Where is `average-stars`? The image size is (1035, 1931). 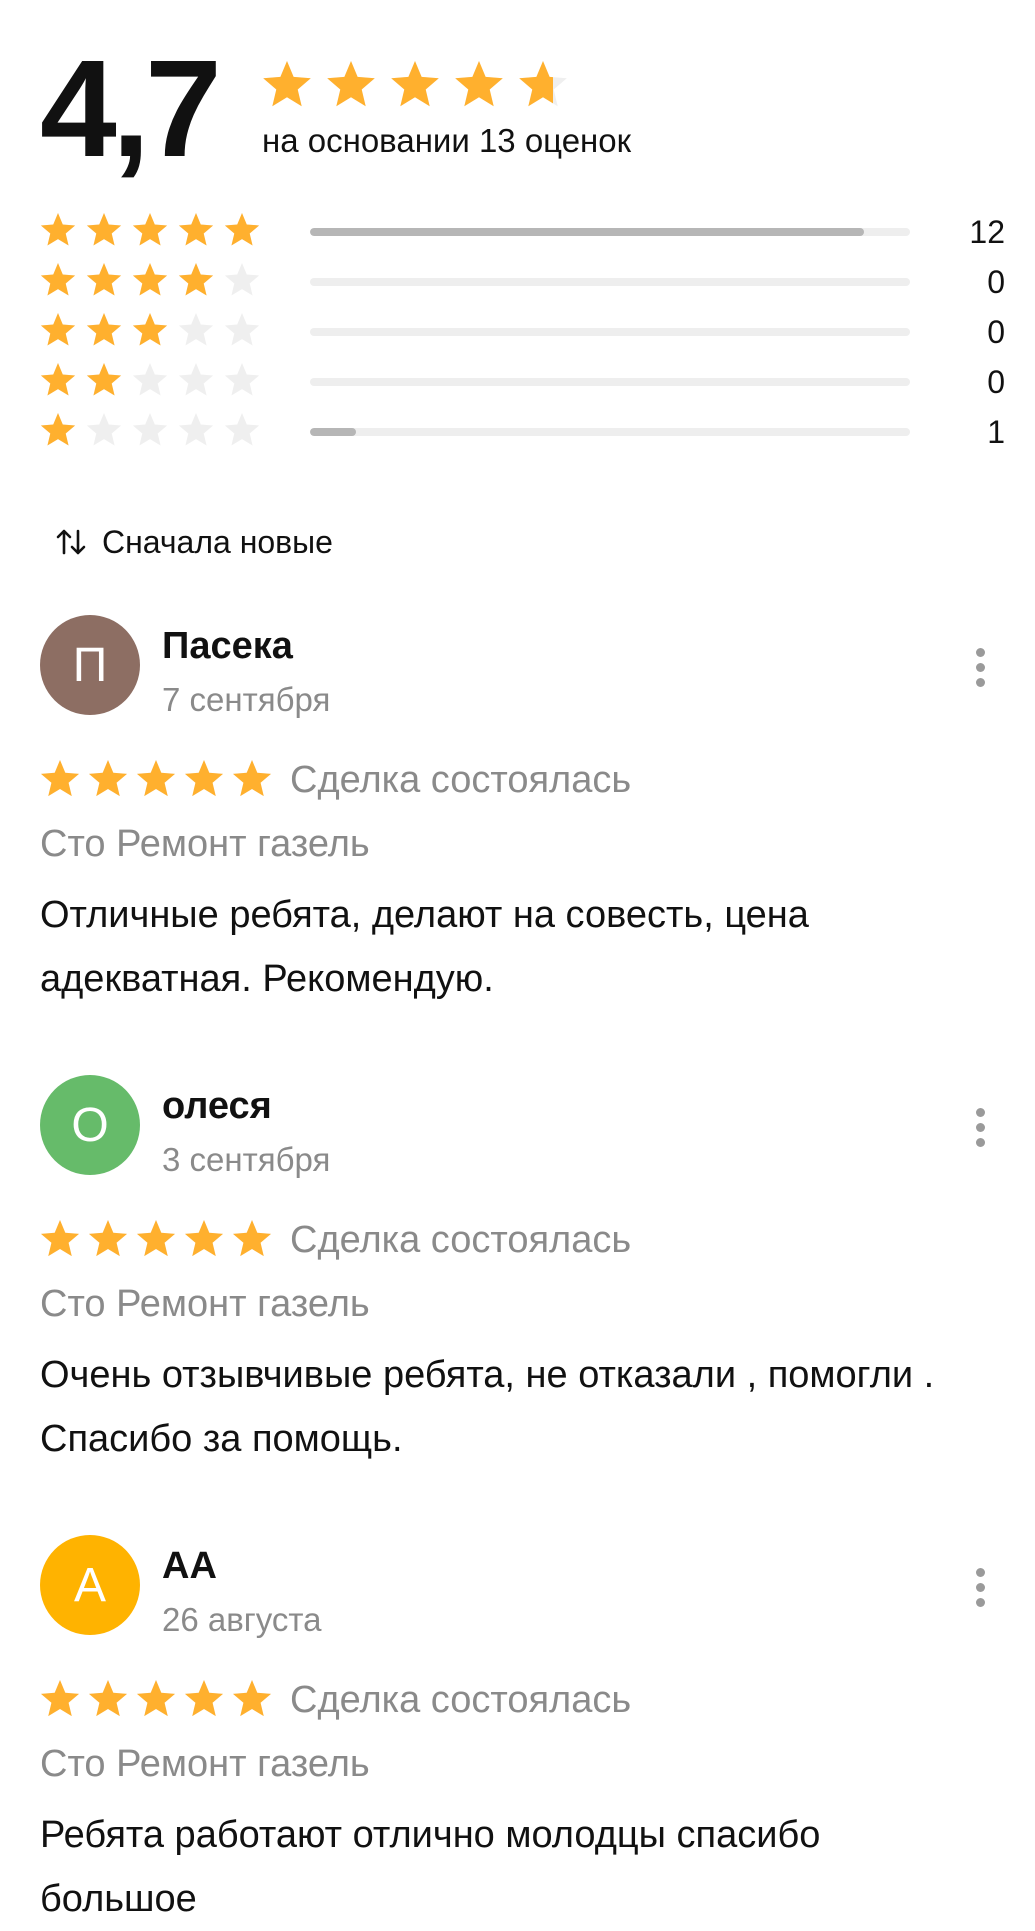
average-stars is located at coordinates (415, 84).